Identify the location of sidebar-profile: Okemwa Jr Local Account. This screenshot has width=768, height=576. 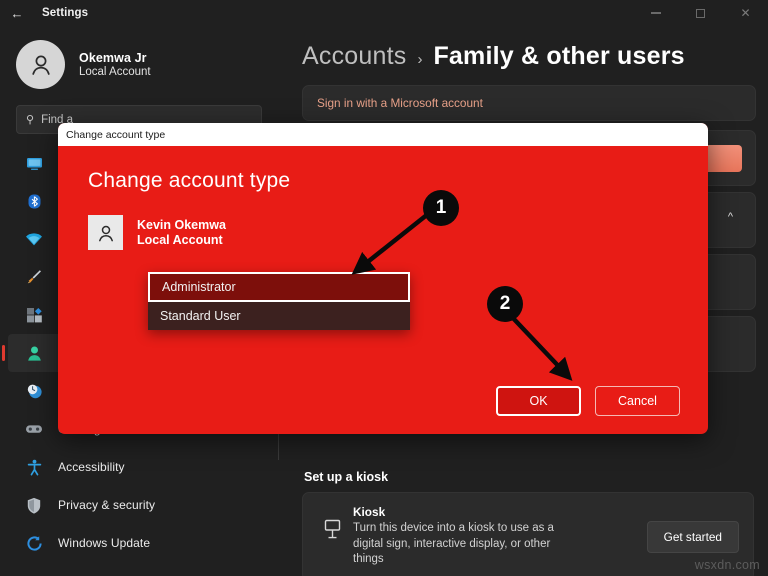
(139, 64).